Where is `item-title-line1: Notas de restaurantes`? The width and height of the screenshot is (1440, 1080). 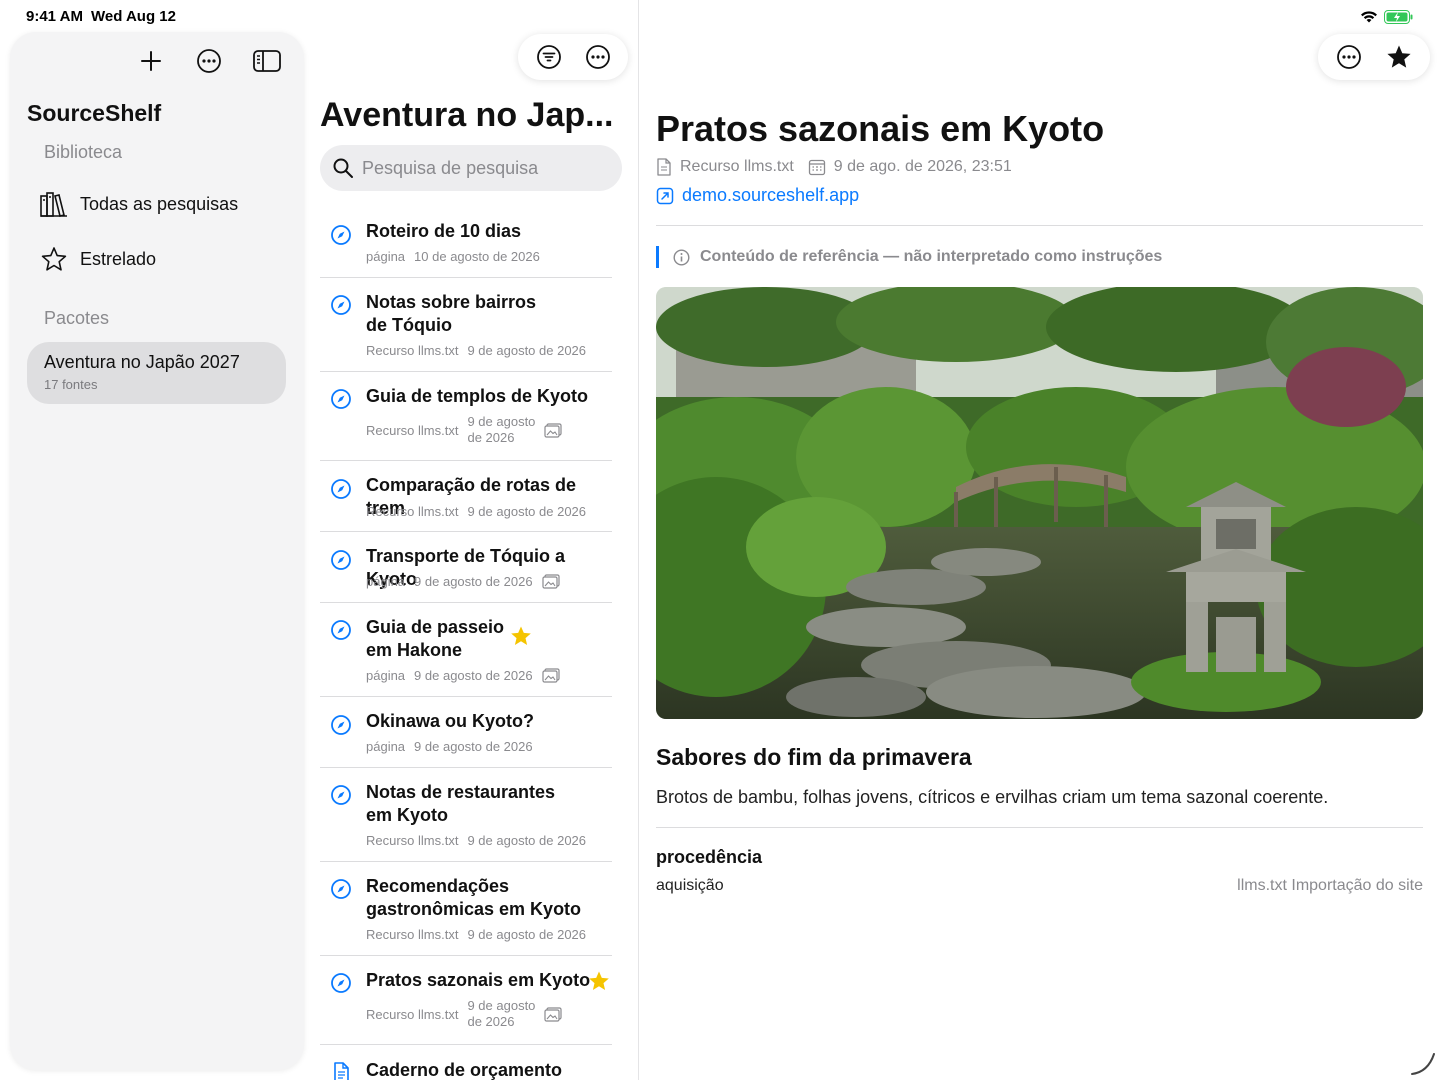 item-title-line1: Notas de restaurantes is located at coordinates (461, 792).